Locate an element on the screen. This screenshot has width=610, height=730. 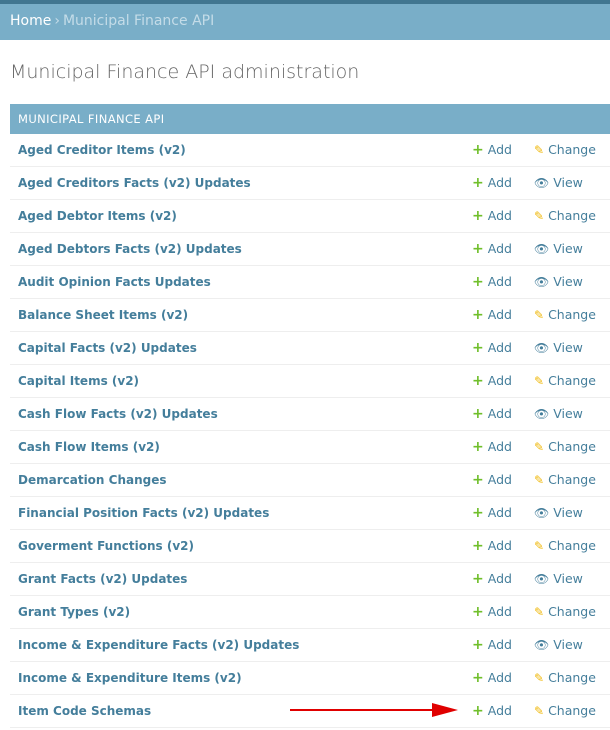
model-row: Grant Types (v2) + Add ✎ Change is located at coordinates (310, 612).